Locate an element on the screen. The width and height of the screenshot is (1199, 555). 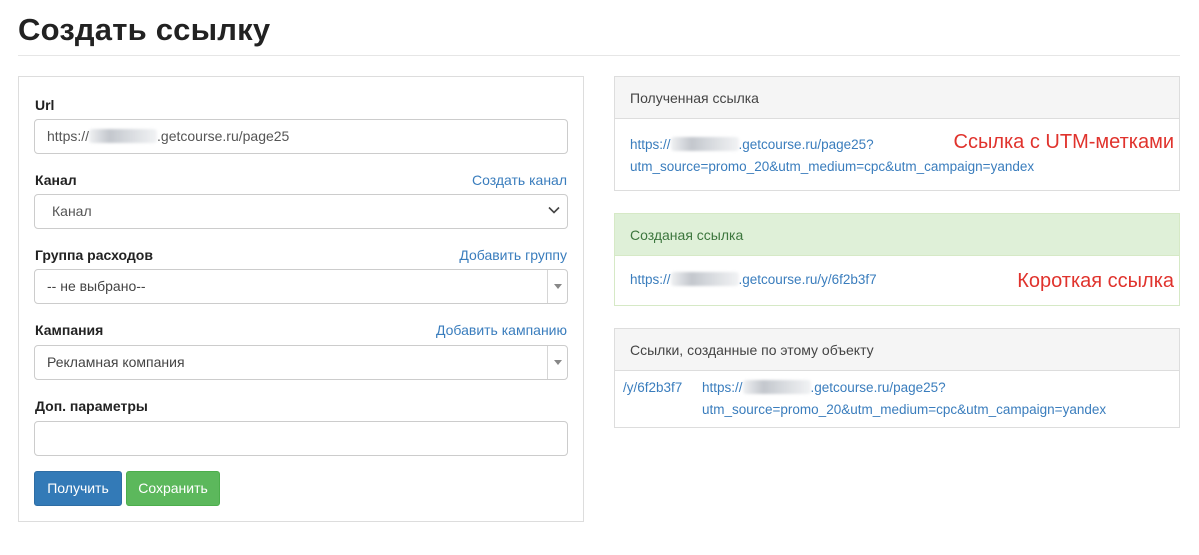
campaign-label: Кампания is located at coordinates (69, 330).